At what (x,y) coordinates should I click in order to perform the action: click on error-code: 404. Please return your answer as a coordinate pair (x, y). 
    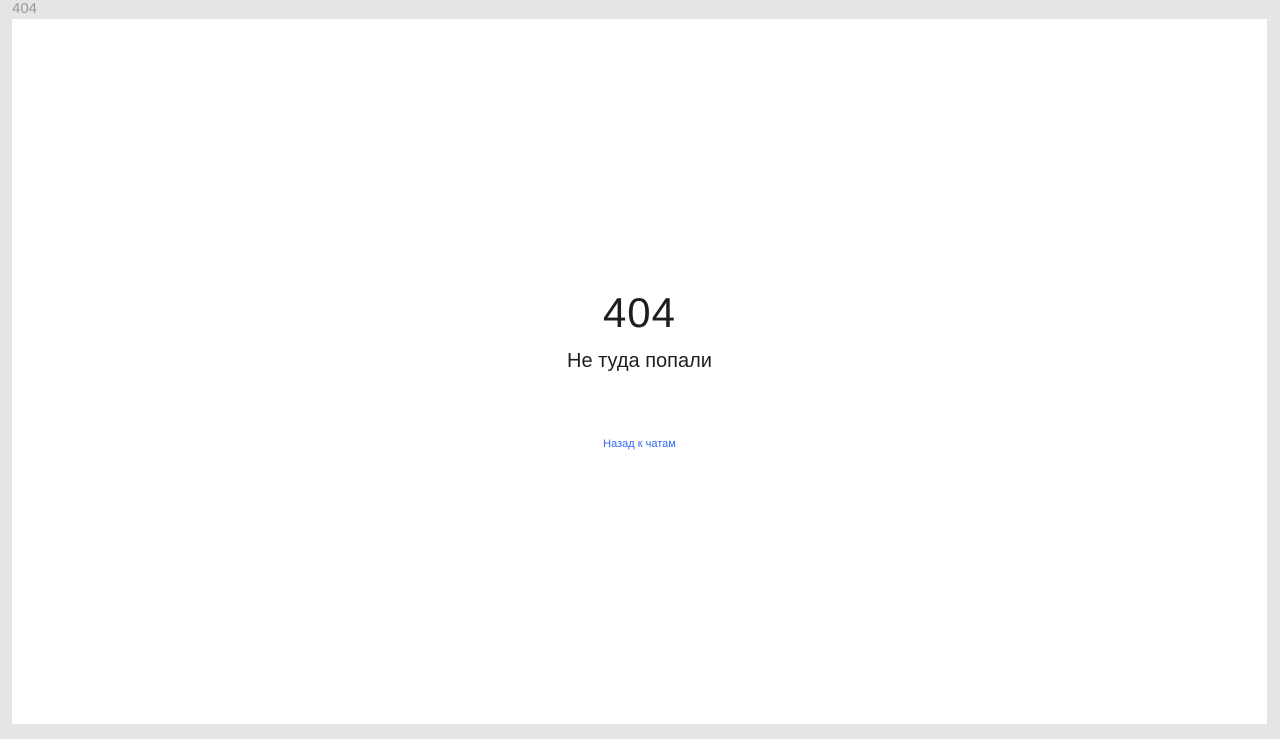
    Looking at the image, I should click on (639, 312).